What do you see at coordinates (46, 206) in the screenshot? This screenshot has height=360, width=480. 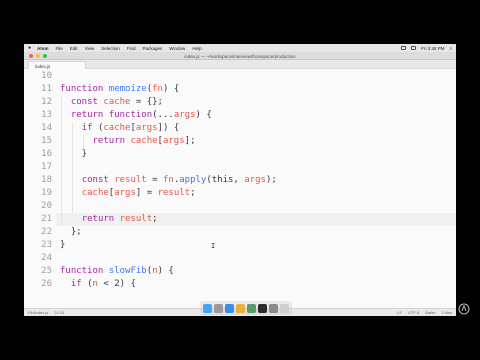 I see `line-number: 20` at bounding box center [46, 206].